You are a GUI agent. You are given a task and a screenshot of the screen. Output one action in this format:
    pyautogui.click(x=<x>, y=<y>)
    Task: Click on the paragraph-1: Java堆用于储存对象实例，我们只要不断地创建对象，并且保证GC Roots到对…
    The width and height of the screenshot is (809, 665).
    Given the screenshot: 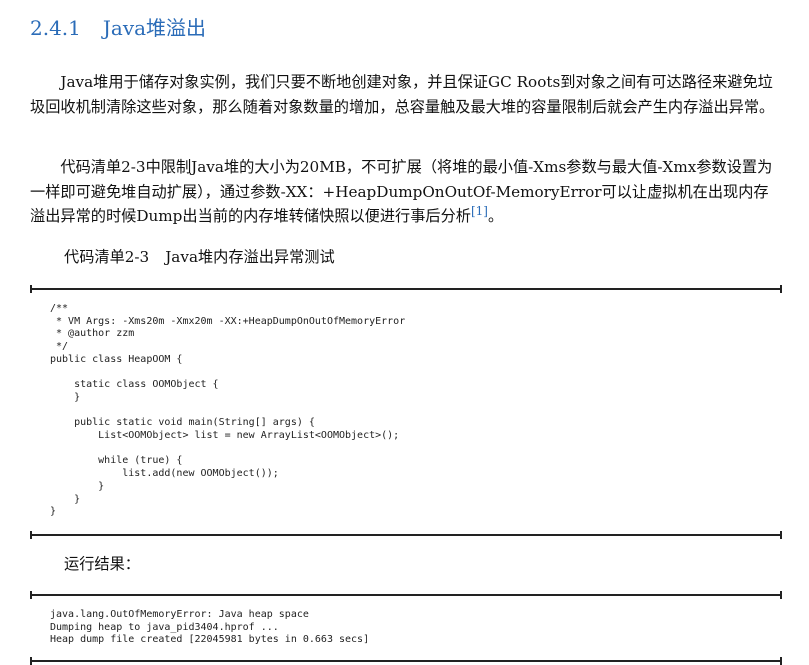 What is the action you would take?
    pyautogui.click(x=402, y=94)
    